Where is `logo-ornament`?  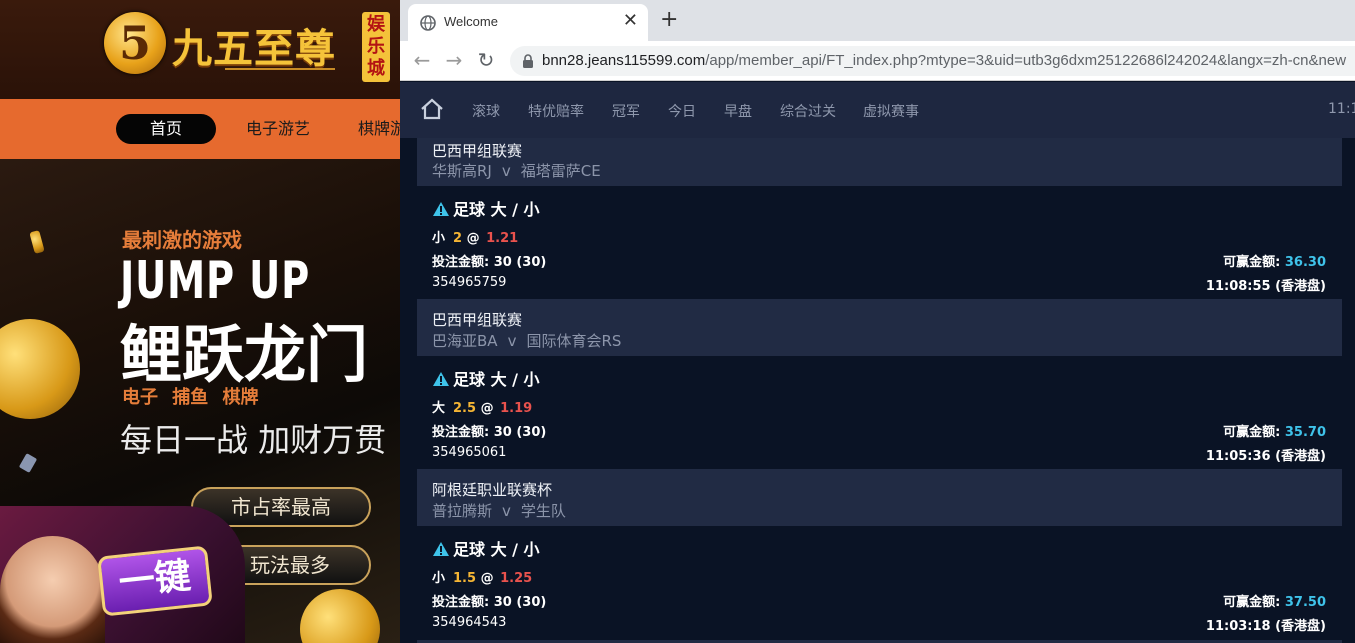
logo-ornament is located at coordinates (280, 74).